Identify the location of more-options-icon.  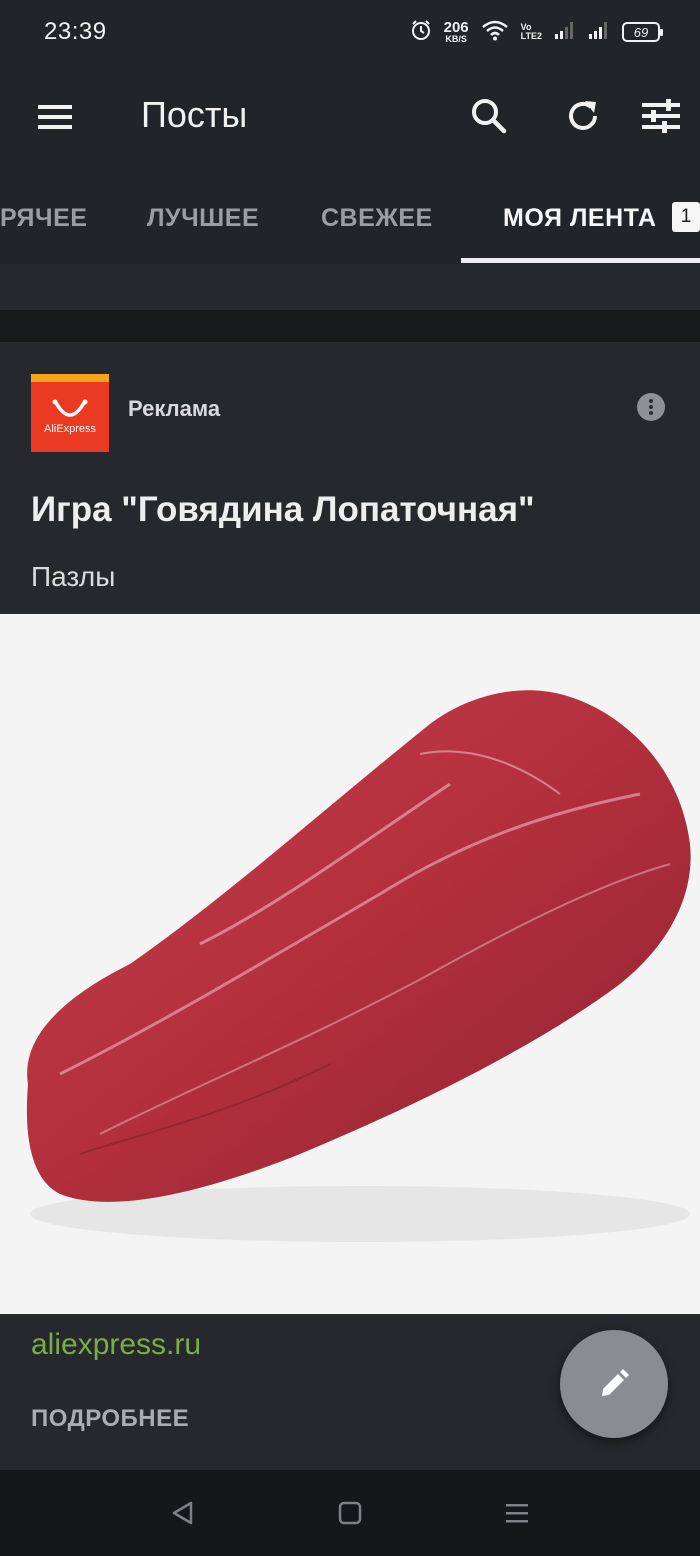
(651, 407).